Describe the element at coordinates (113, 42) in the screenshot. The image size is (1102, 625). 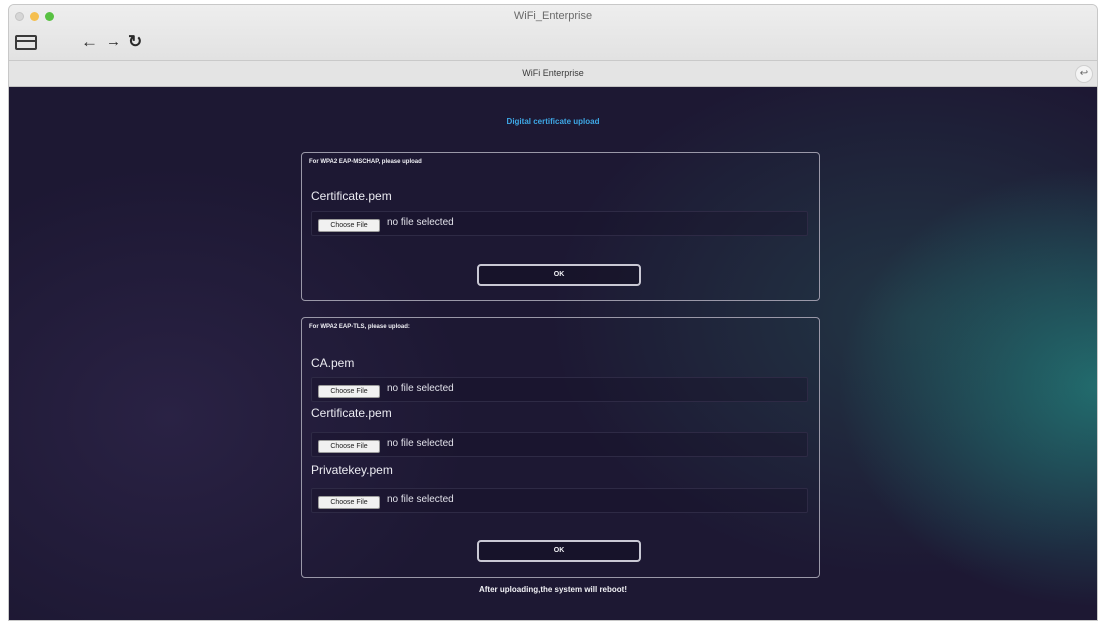
I see `forward-arrow-icon: →` at that location.